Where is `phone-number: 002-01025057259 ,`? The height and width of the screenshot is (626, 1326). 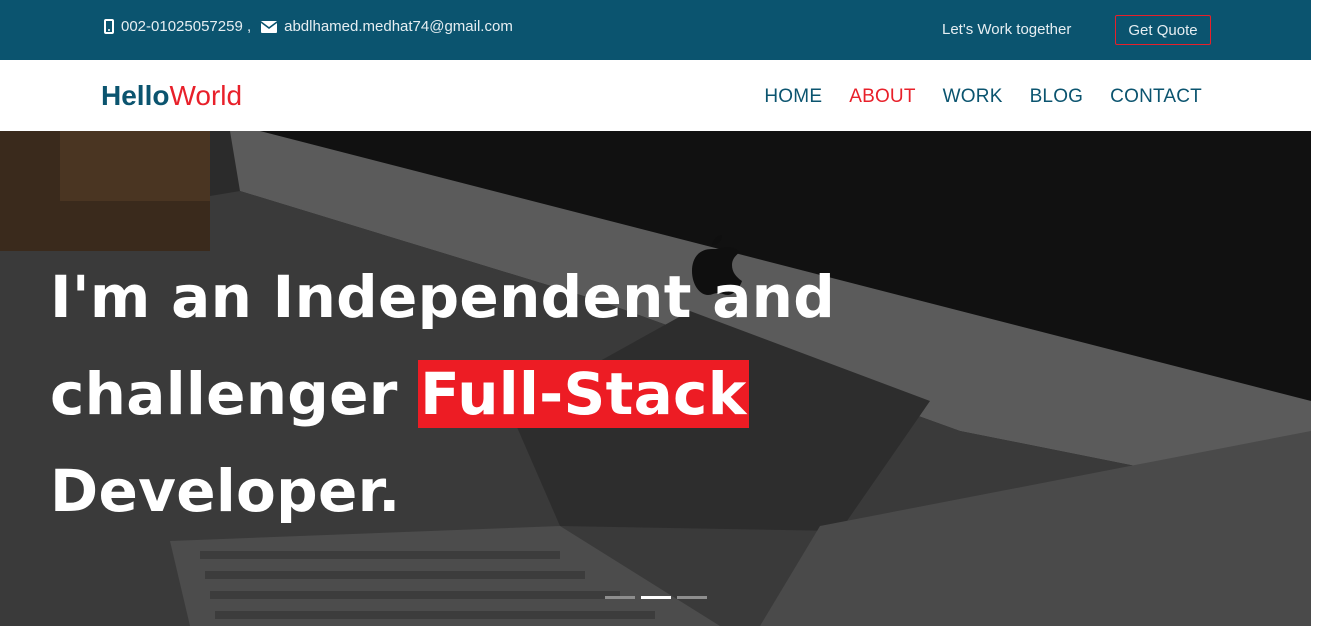
phone-number: 002-01025057259 , is located at coordinates (186, 26).